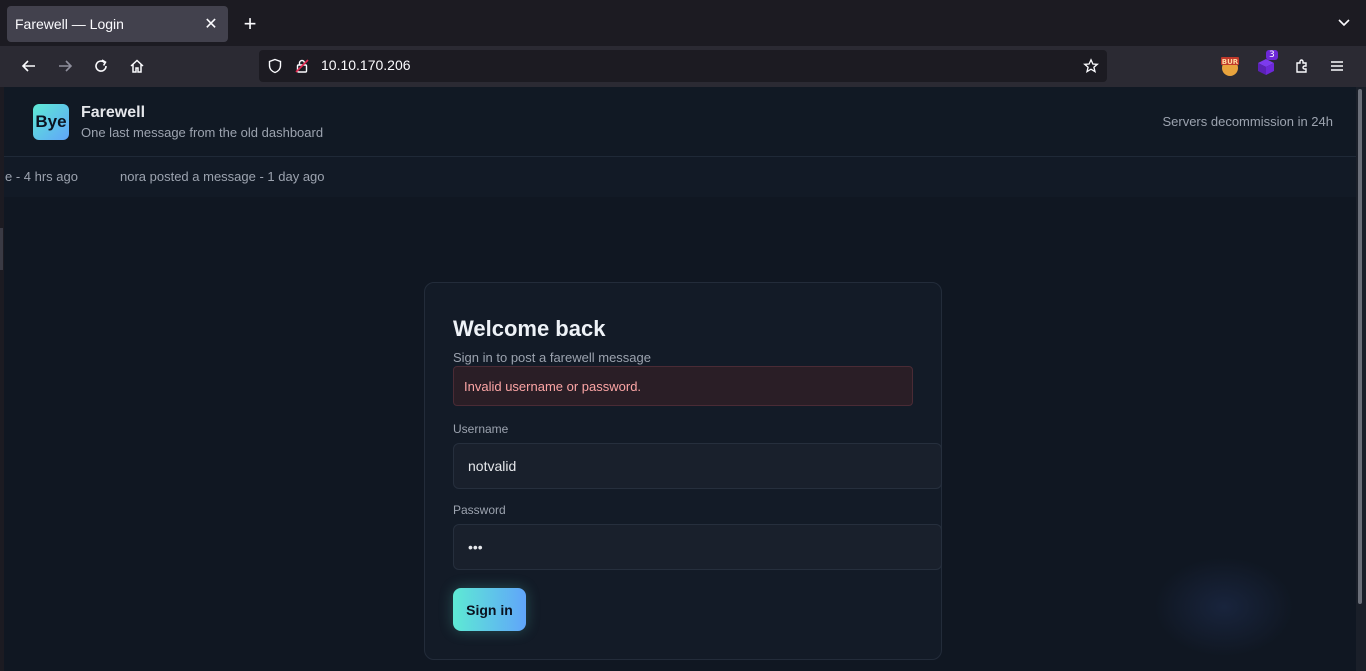 Image resolution: width=1366 pixels, height=671 pixels. I want to click on forward-arrow-icon, so click(66, 66).